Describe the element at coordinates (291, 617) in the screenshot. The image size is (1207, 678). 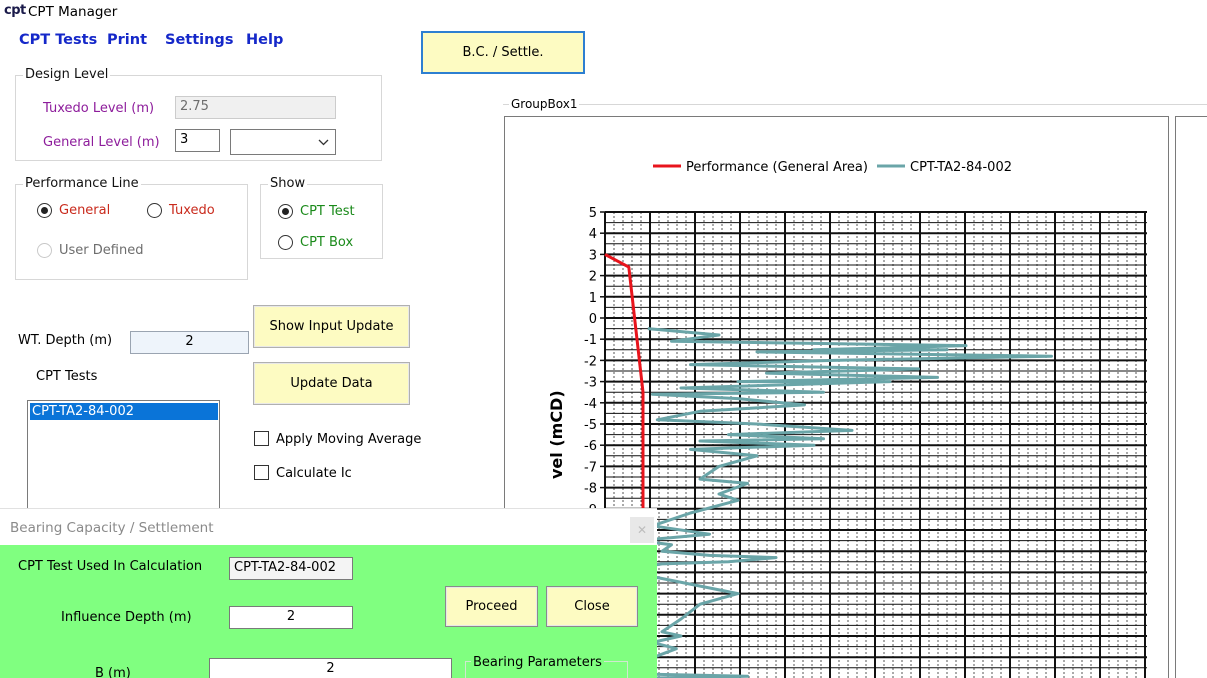
I see `influence-depth-field: 2` at that location.